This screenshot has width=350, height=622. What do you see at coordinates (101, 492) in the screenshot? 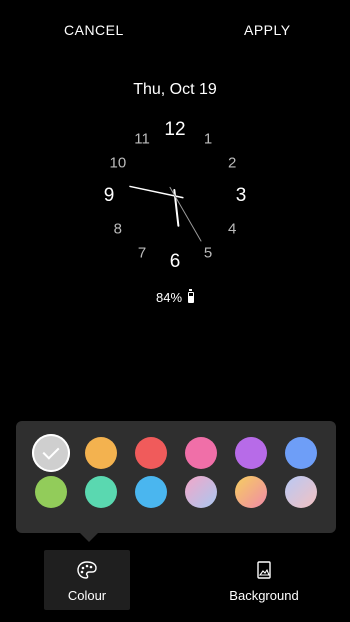
I see `colour-swatch-teal` at bounding box center [101, 492].